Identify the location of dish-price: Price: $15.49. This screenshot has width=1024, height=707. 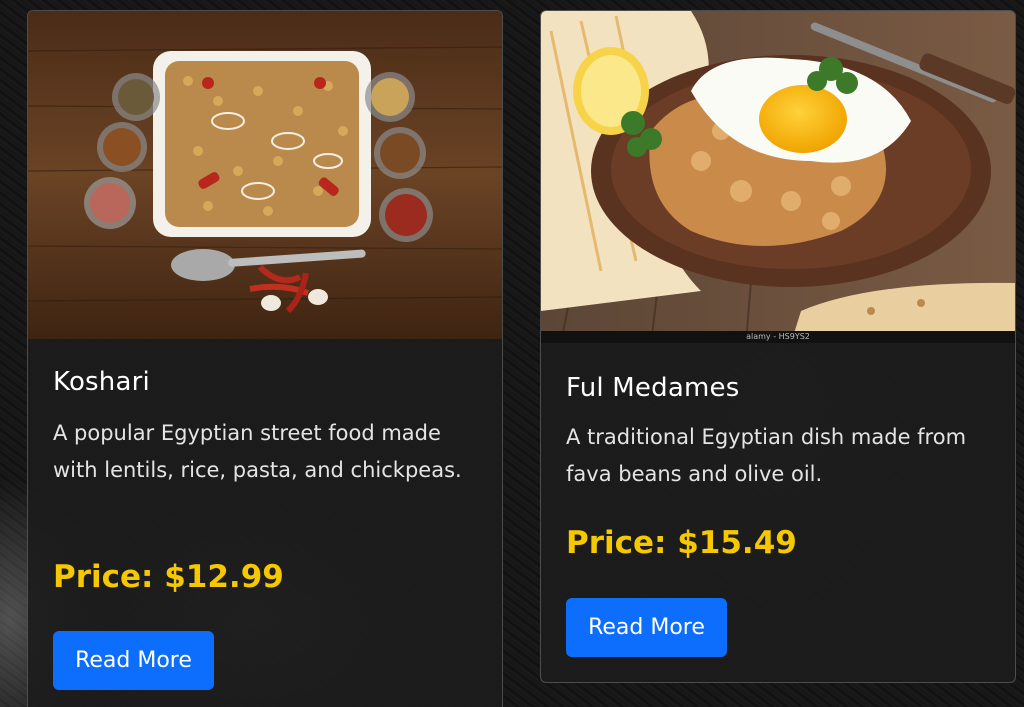
(681, 543).